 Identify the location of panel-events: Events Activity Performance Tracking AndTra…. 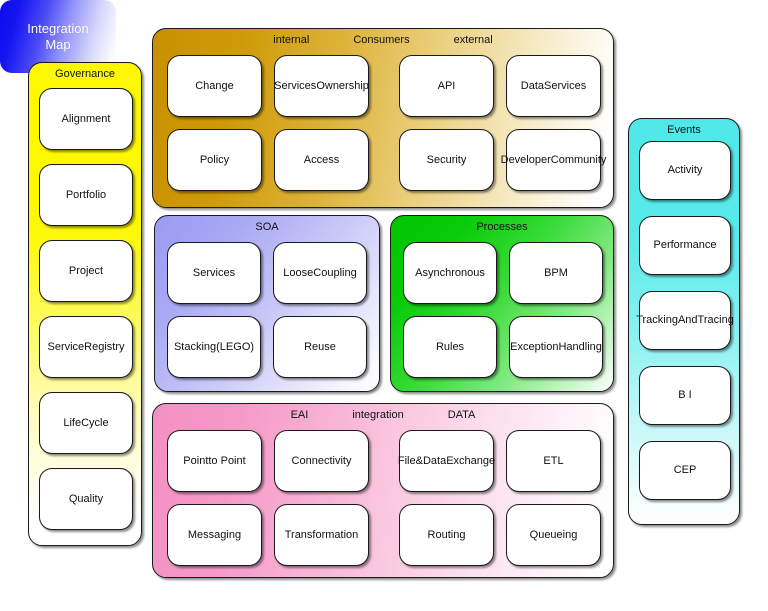
(684, 321).